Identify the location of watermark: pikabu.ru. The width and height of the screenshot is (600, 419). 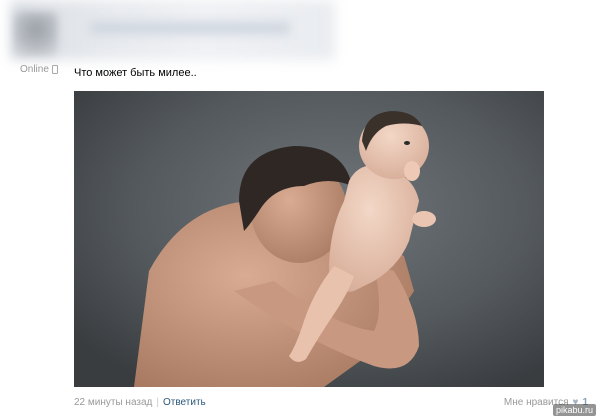
(574, 410).